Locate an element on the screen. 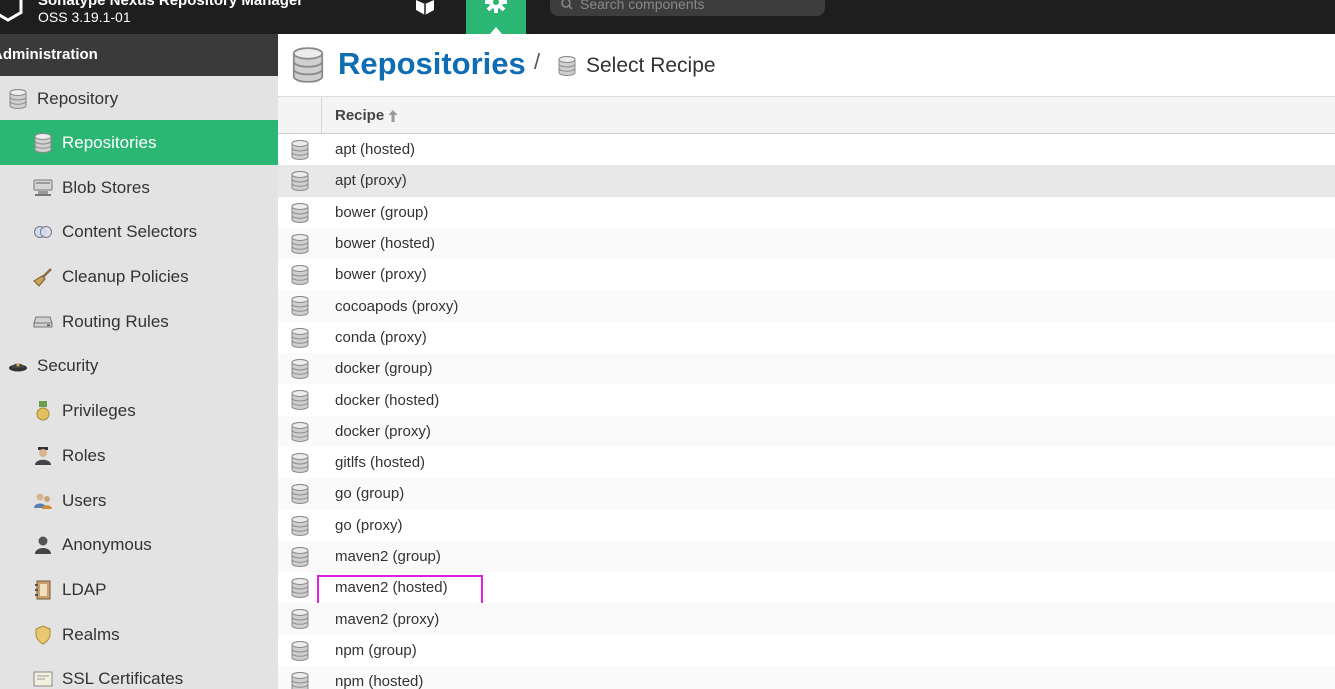 The image size is (1335, 689). sidebar-item-security: Security is located at coordinates (139, 365).